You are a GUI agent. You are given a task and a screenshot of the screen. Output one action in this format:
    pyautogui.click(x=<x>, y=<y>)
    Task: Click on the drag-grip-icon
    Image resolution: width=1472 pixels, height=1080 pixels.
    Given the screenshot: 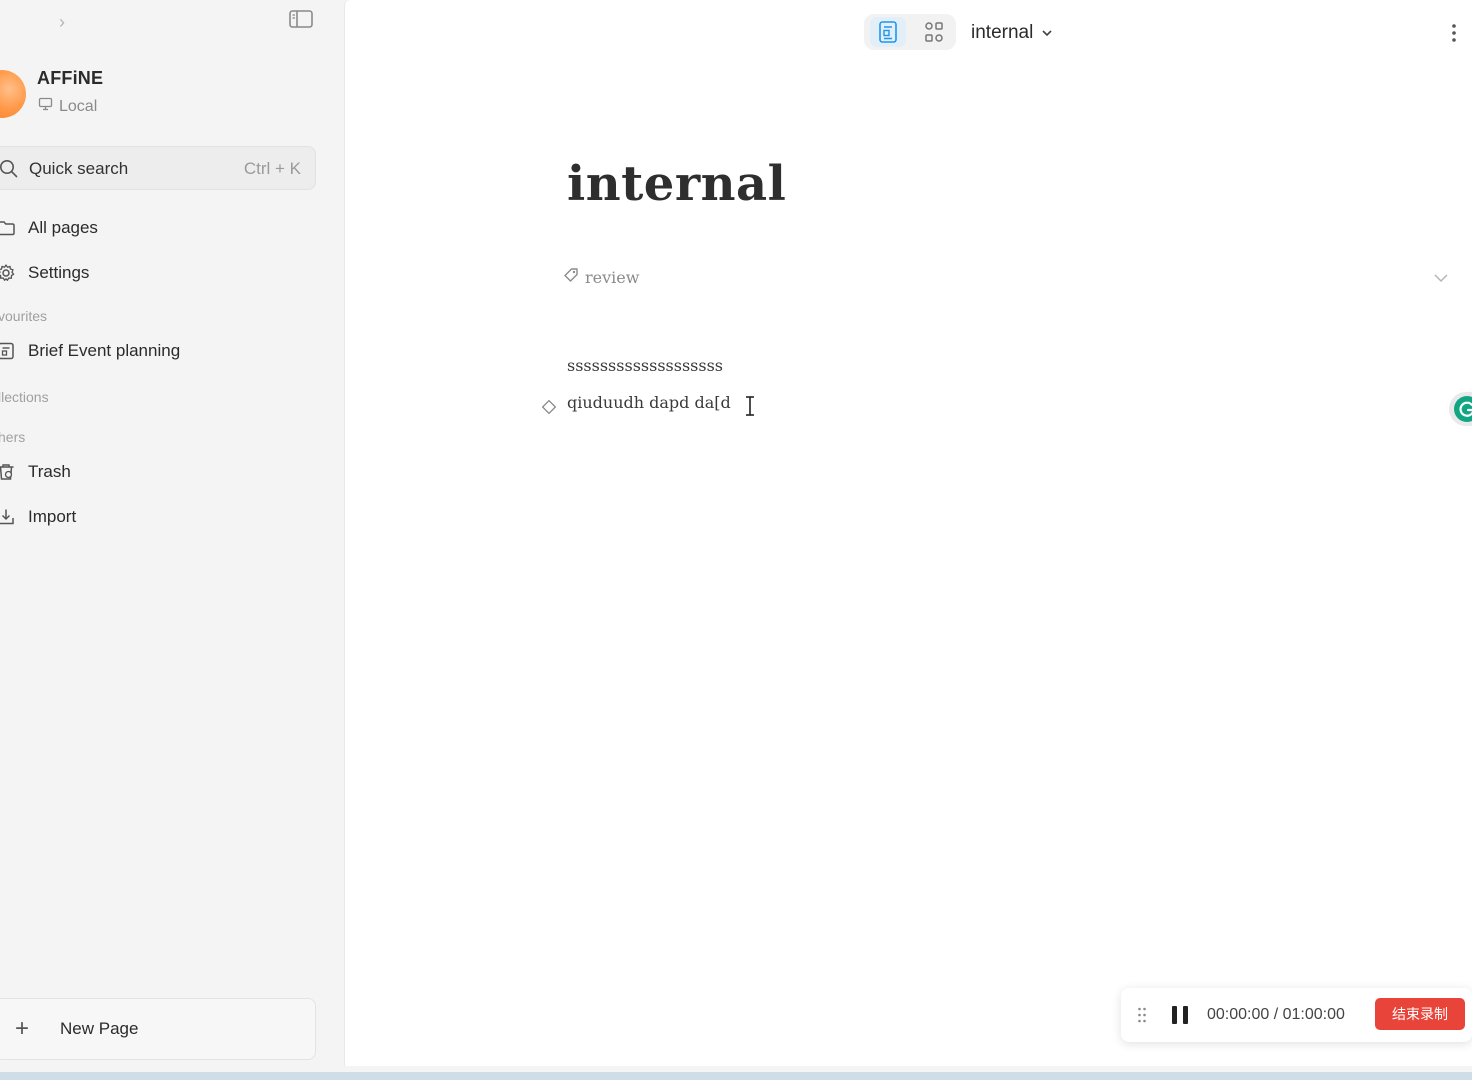 What is the action you would take?
    pyautogui.click(x=1142, y=1015)
    